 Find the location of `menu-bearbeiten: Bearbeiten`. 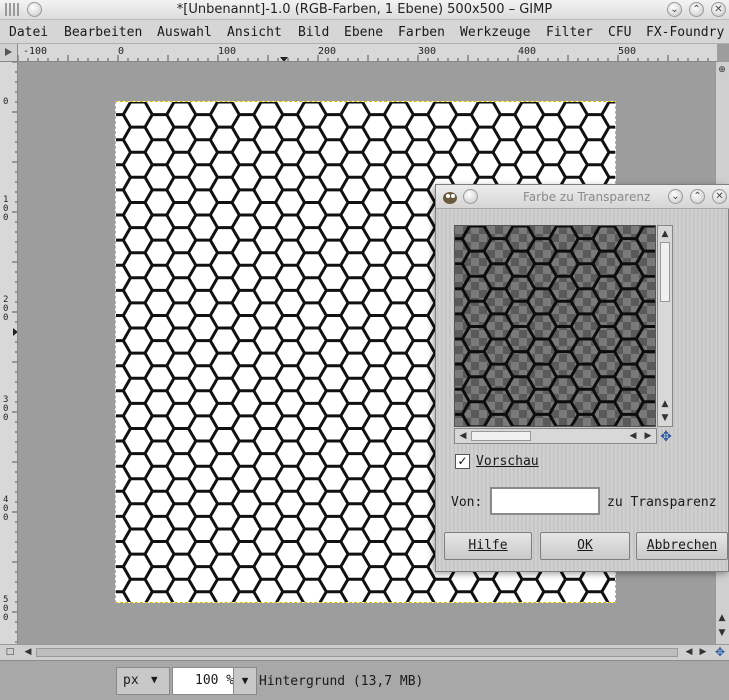

menu-bearbeiten: Bearbeiten is located at coordinates (103, 32).